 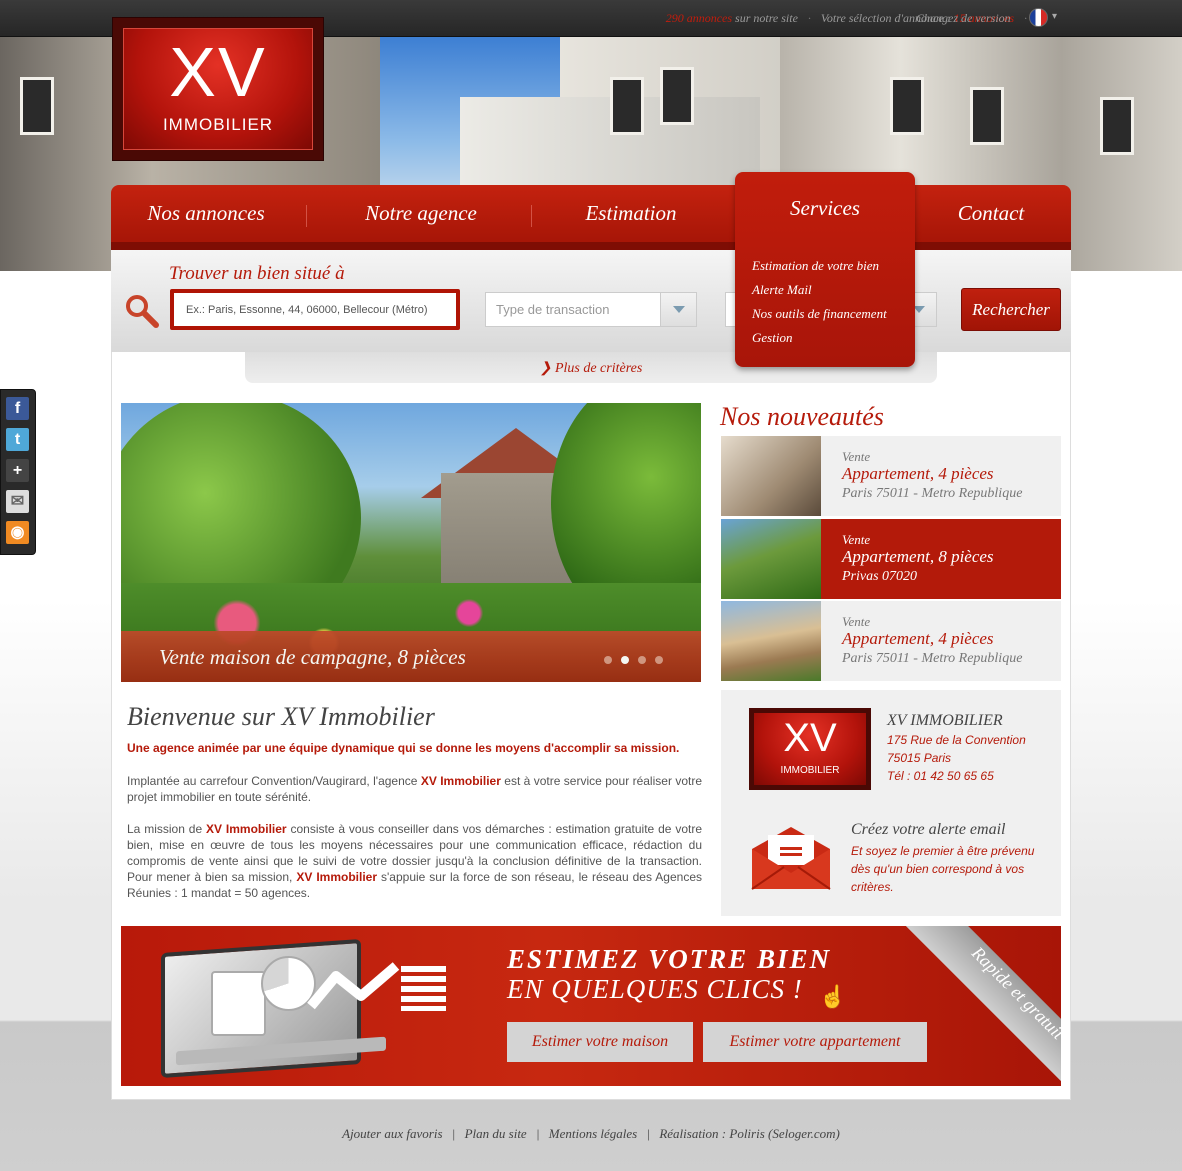 What do you see at coordinates (591, 246) in the screenshot?
I see `nav-bottom-border` at bounding box center [591, 246].